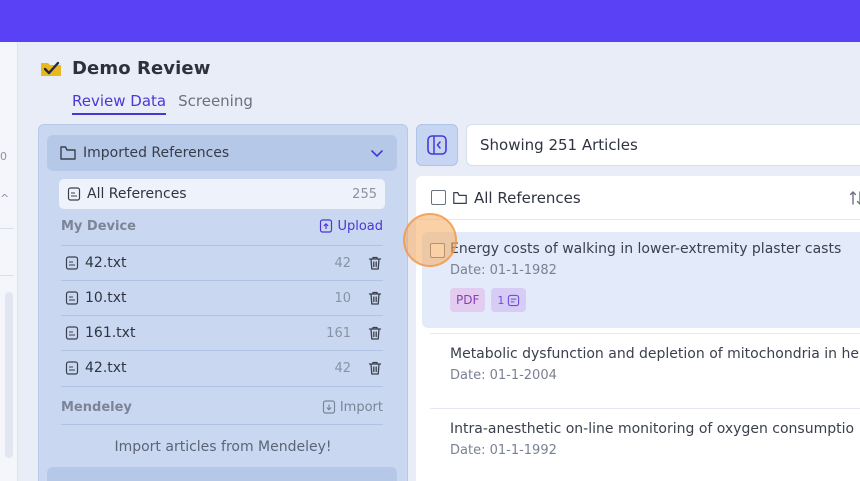  I want to click on article-list-title: All References, so click(527, 197).